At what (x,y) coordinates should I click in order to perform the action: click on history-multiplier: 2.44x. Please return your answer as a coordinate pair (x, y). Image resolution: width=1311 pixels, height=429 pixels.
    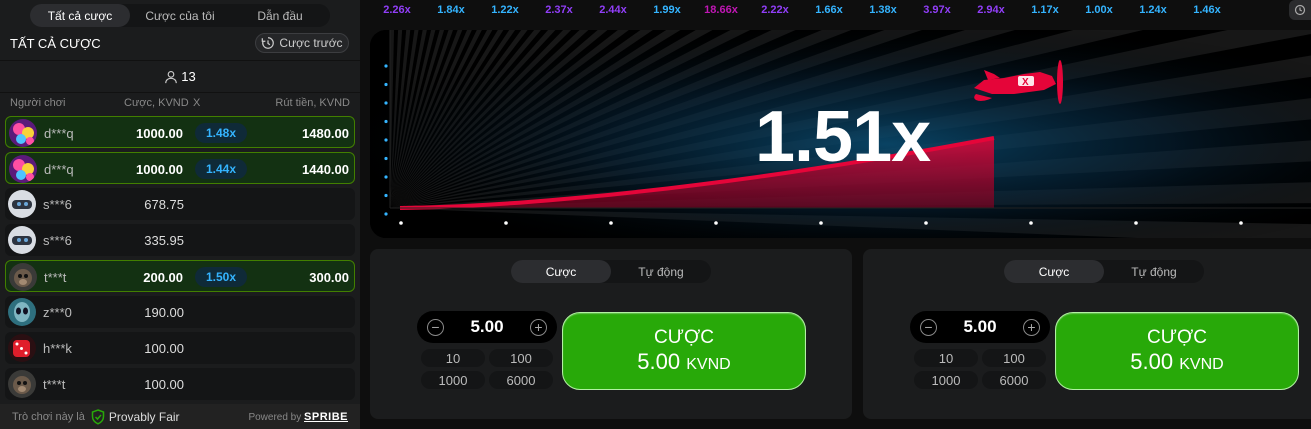
    Looking at the image, I should click on (613, 10).